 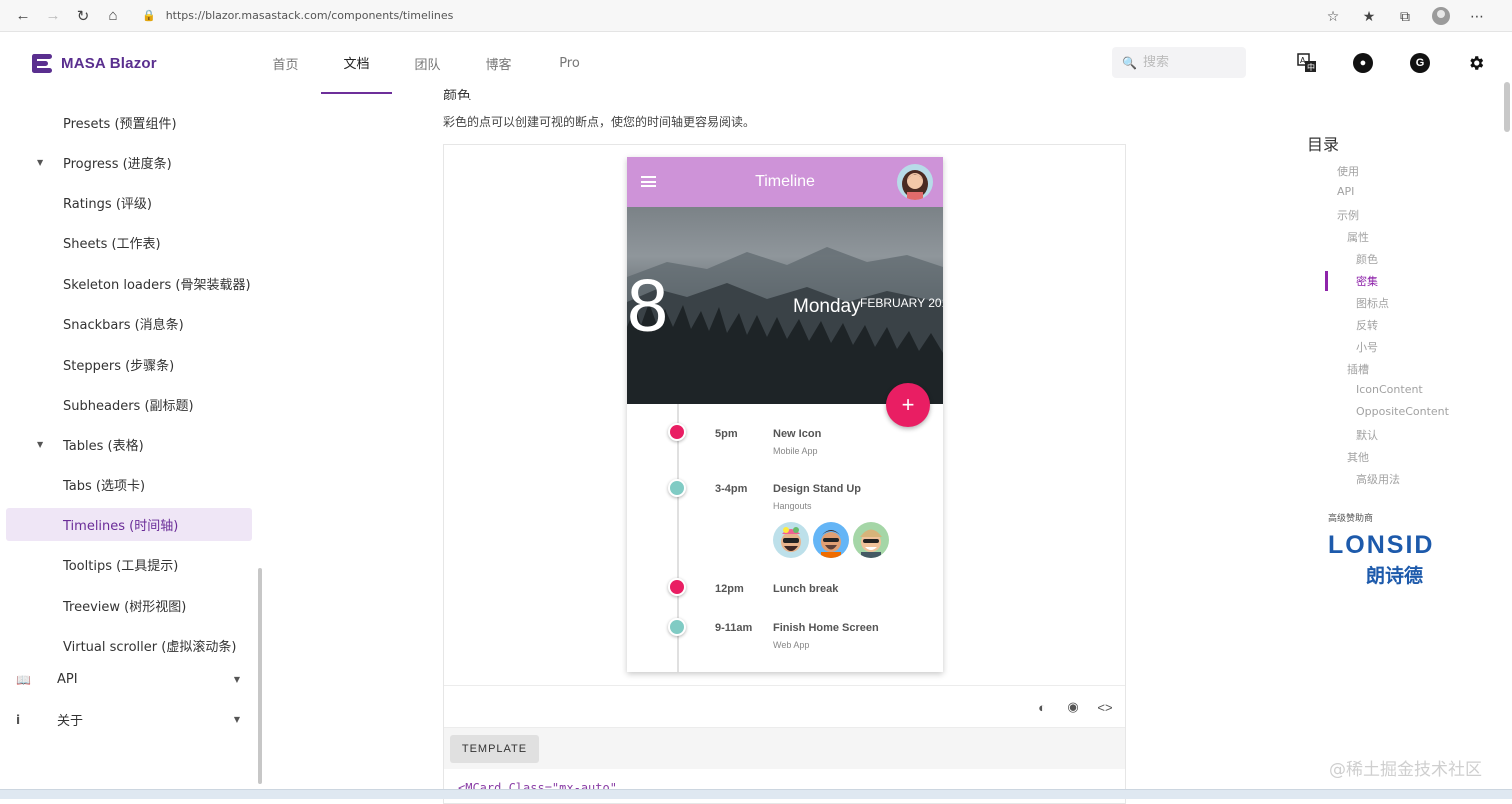 I want to click on collections-icon: ⧉, so click(x=1405, y=16).